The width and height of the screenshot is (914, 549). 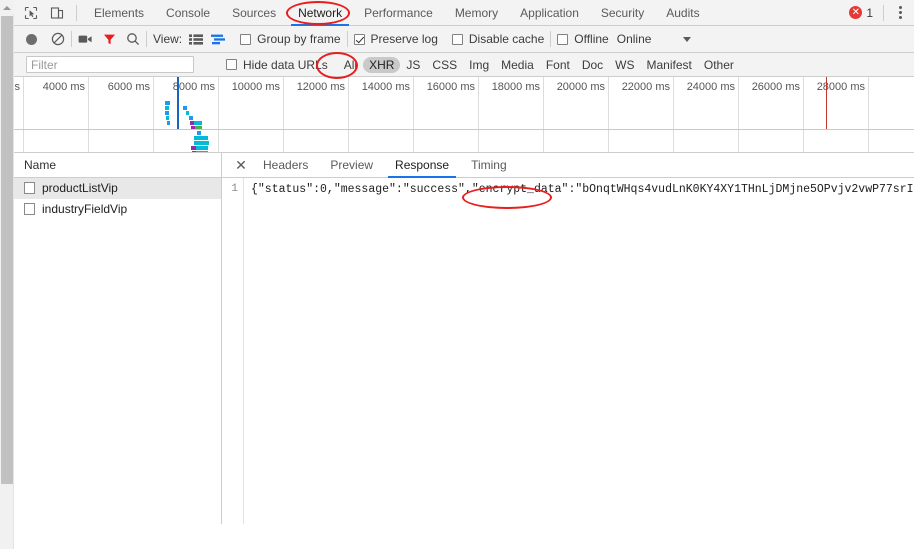 What do you see at coordinates (450, 87) in the screenshot?
I see `timeline-tick-label: 16000 ms` at bounding box center [450, 87].